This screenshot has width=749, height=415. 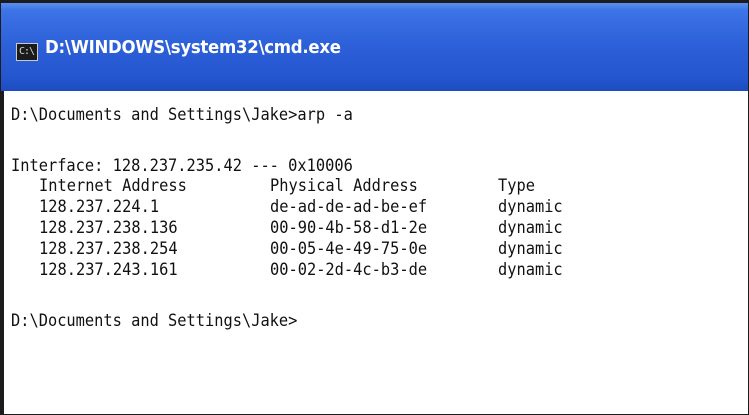 I want to click on window-title: D:\WINDOWS\system32\cmd.exe, so click(x=193, y=47).